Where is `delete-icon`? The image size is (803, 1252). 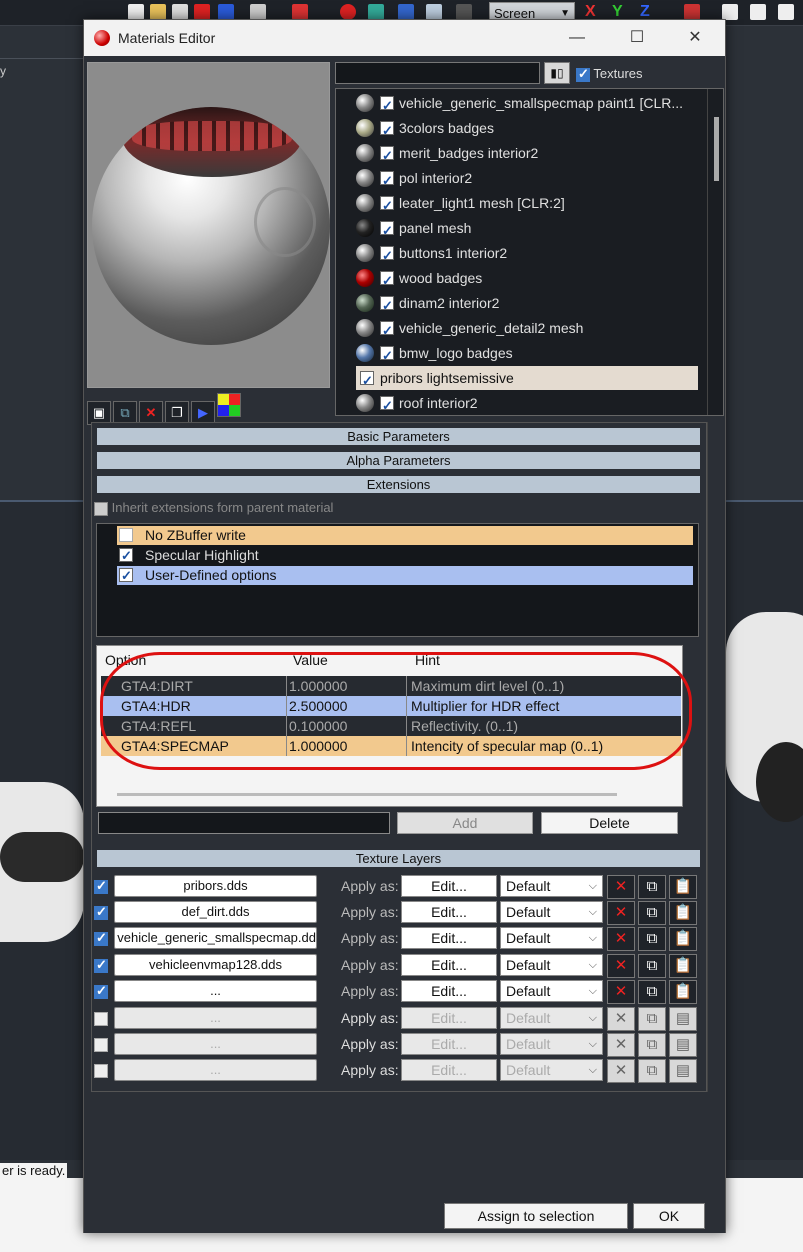
delete-icon is located at coordinates (202, 12).